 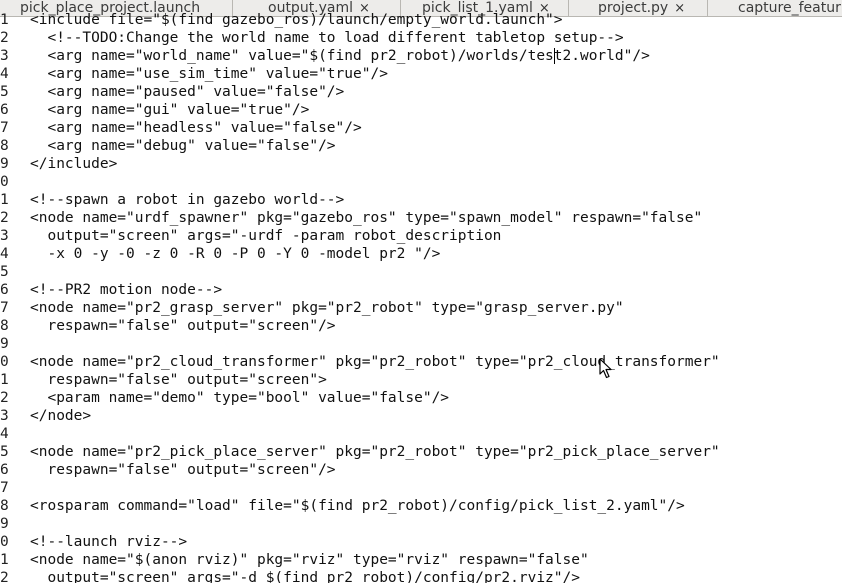 I want to click on mouse-pointer-icon, so click(x=605, y=368).